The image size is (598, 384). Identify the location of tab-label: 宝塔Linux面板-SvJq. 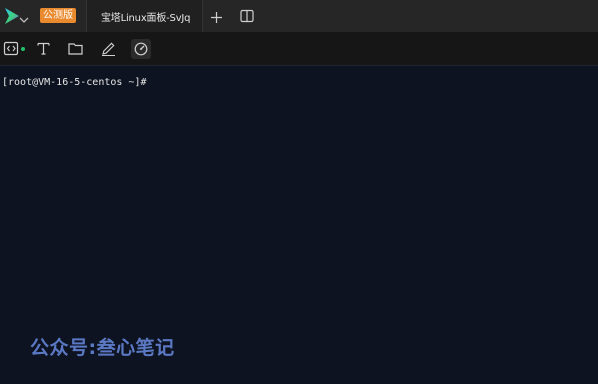
(146, 18).